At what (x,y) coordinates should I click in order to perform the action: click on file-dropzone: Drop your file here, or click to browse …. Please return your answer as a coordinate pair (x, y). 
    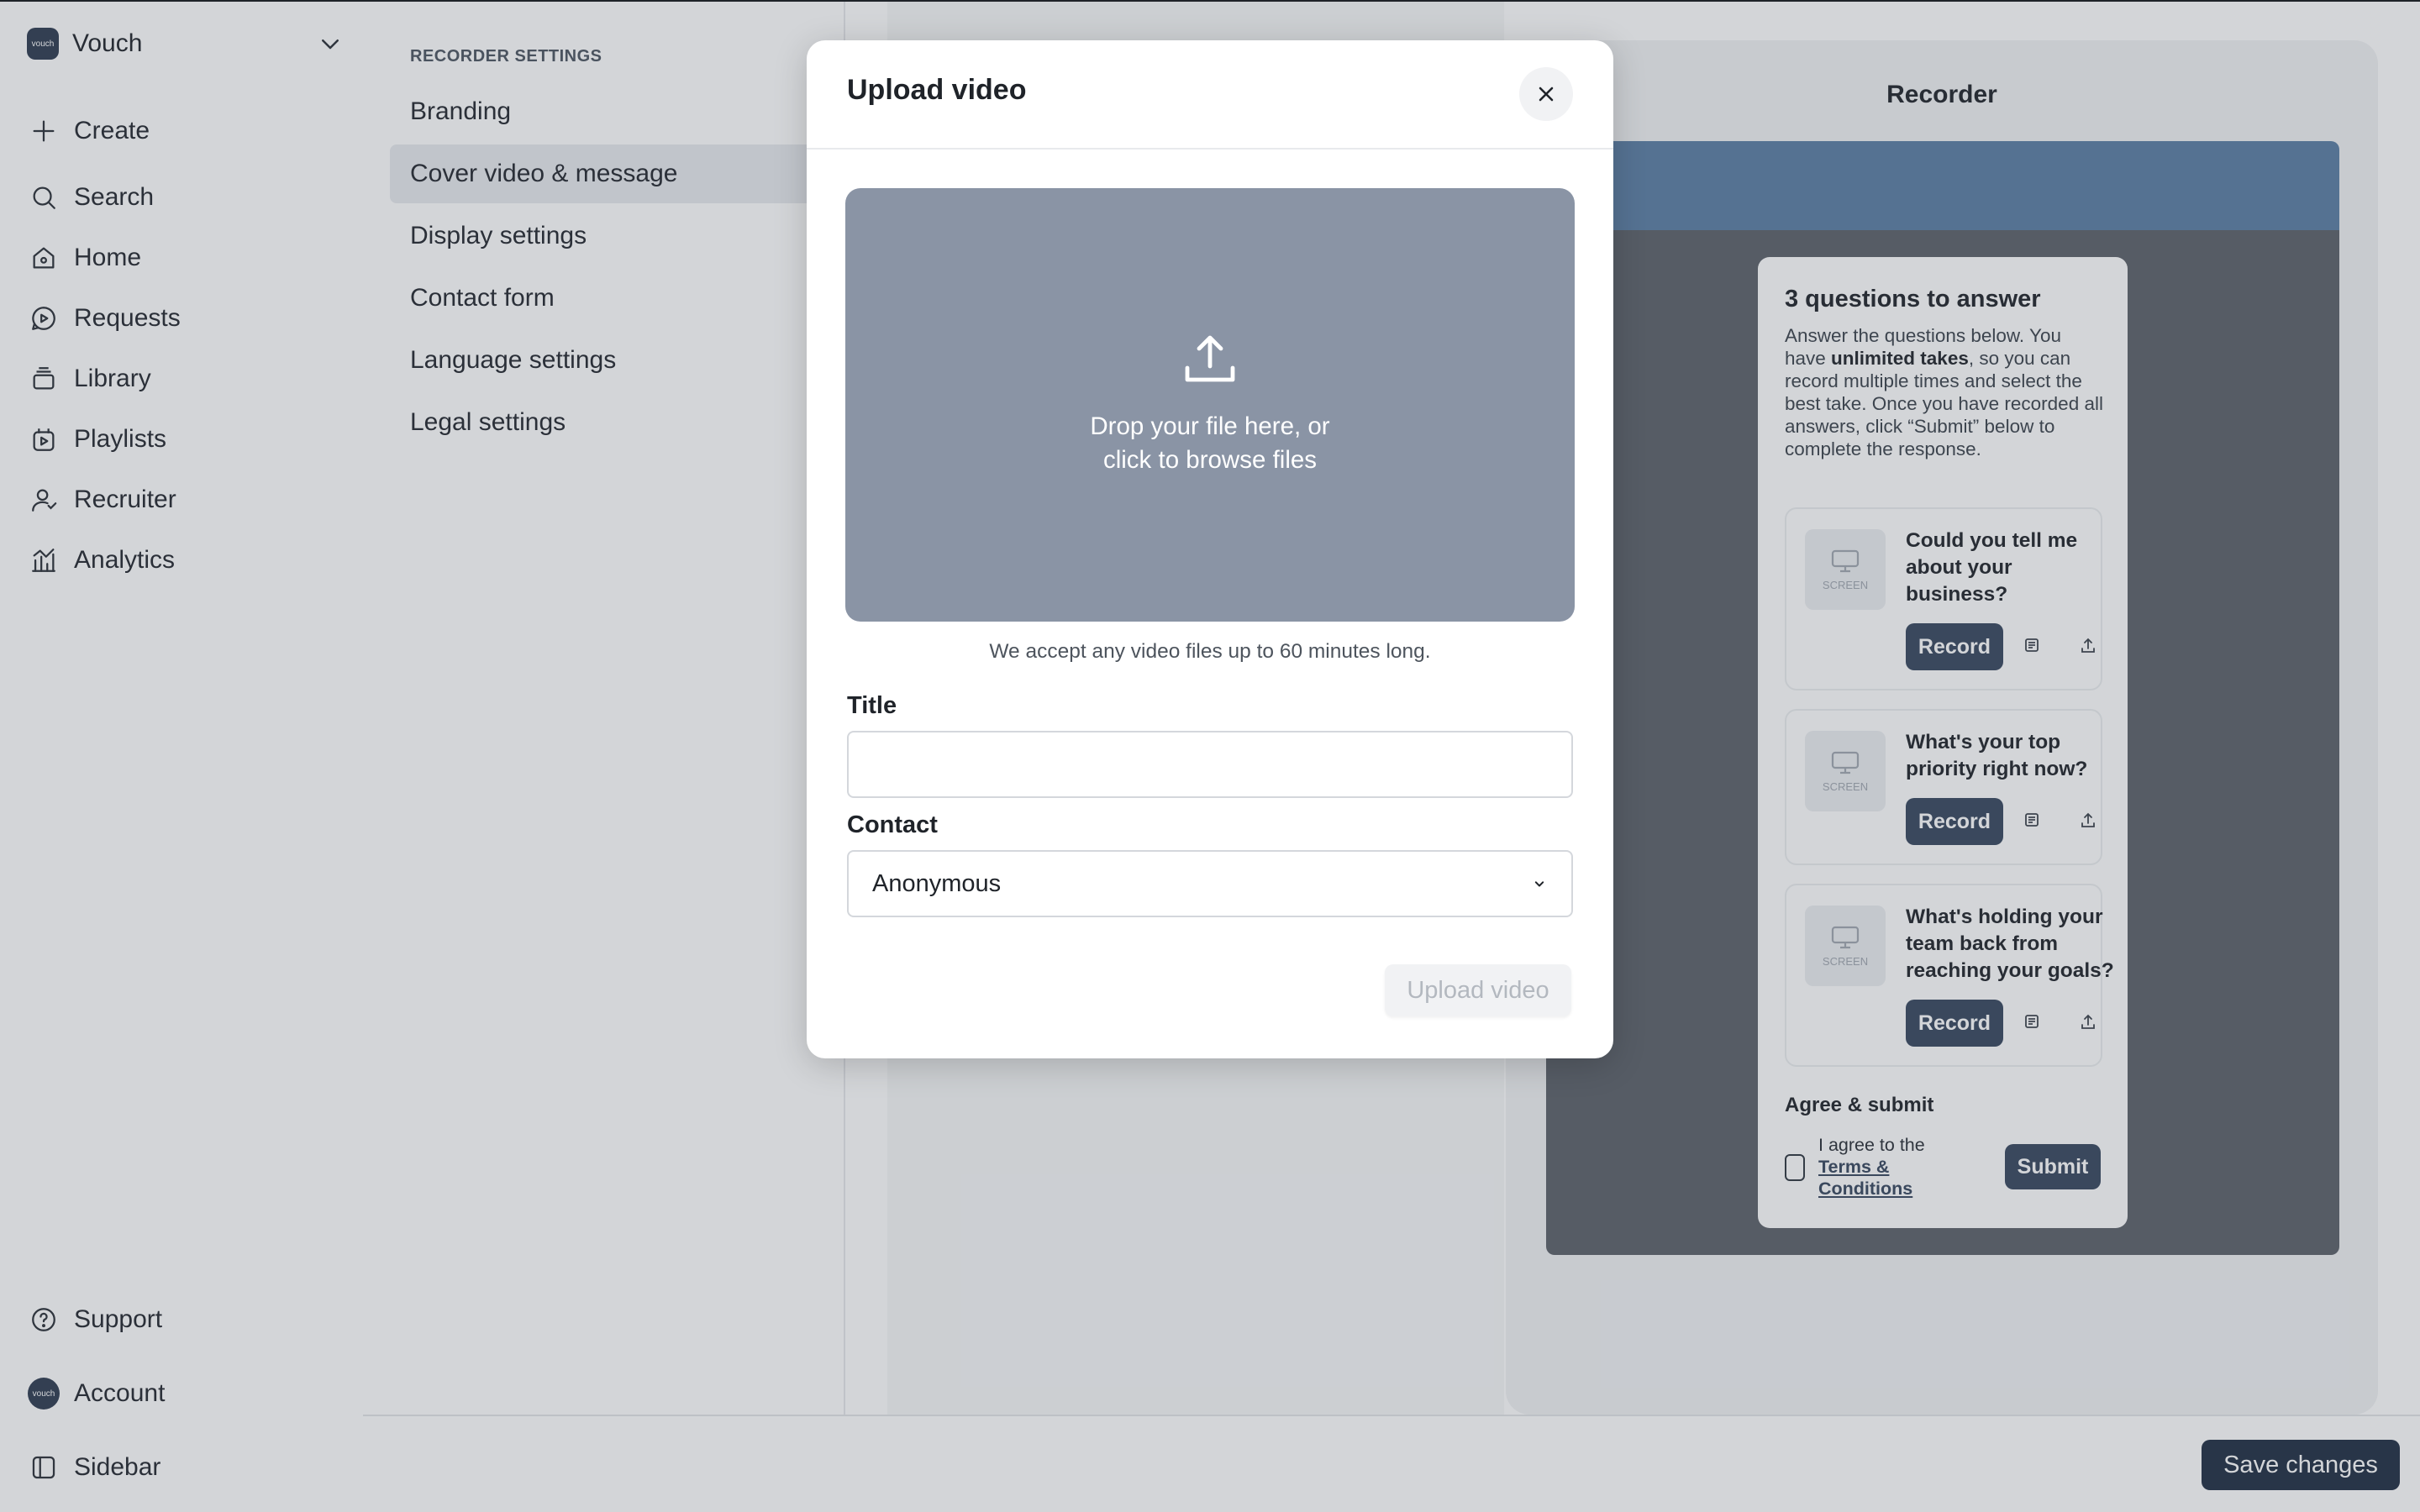
    Looking at the image, I should click on (1210, 405).